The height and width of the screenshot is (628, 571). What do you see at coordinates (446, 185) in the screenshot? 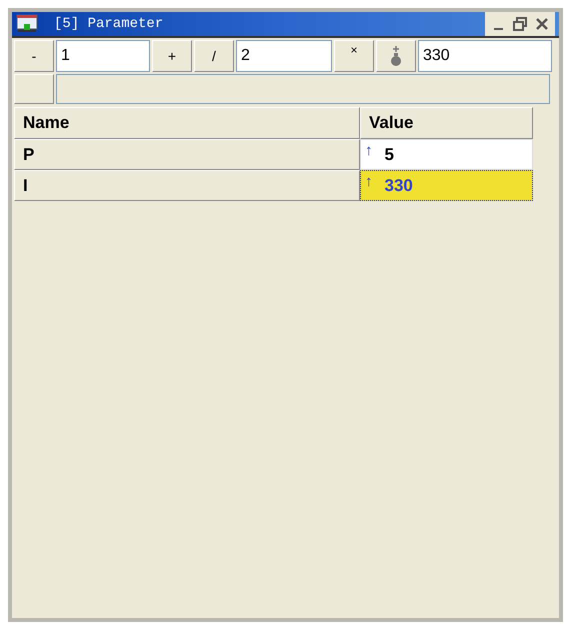
I see `value-cell: ↑ 330` at bounding box center [446, 185].